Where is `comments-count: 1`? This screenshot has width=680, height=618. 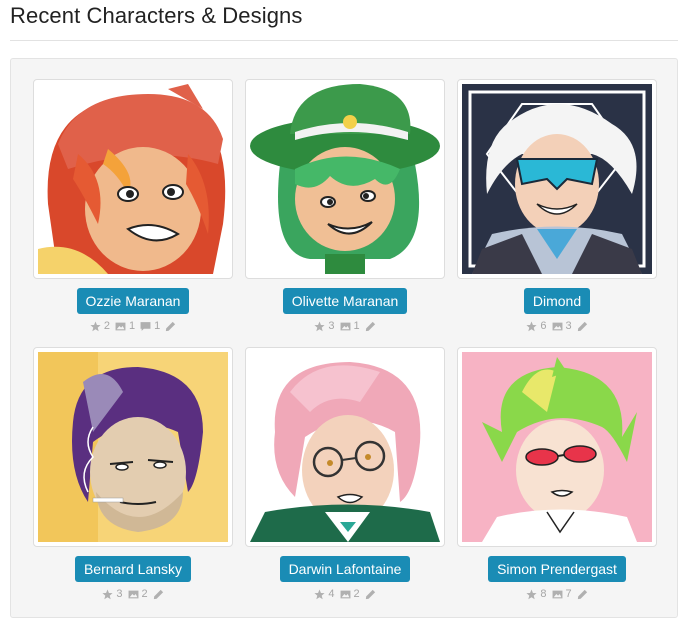 comments-count: 1 is located at coordinates (150, 326).